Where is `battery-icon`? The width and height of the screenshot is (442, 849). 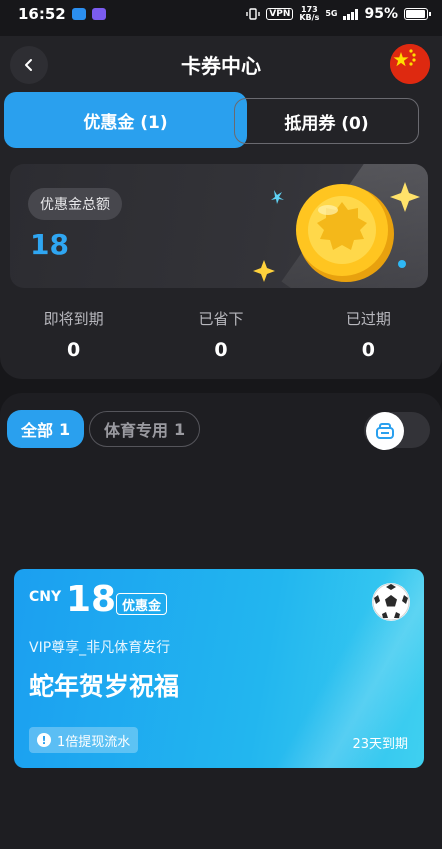 battery-icon is located at coordinates (417, 14).